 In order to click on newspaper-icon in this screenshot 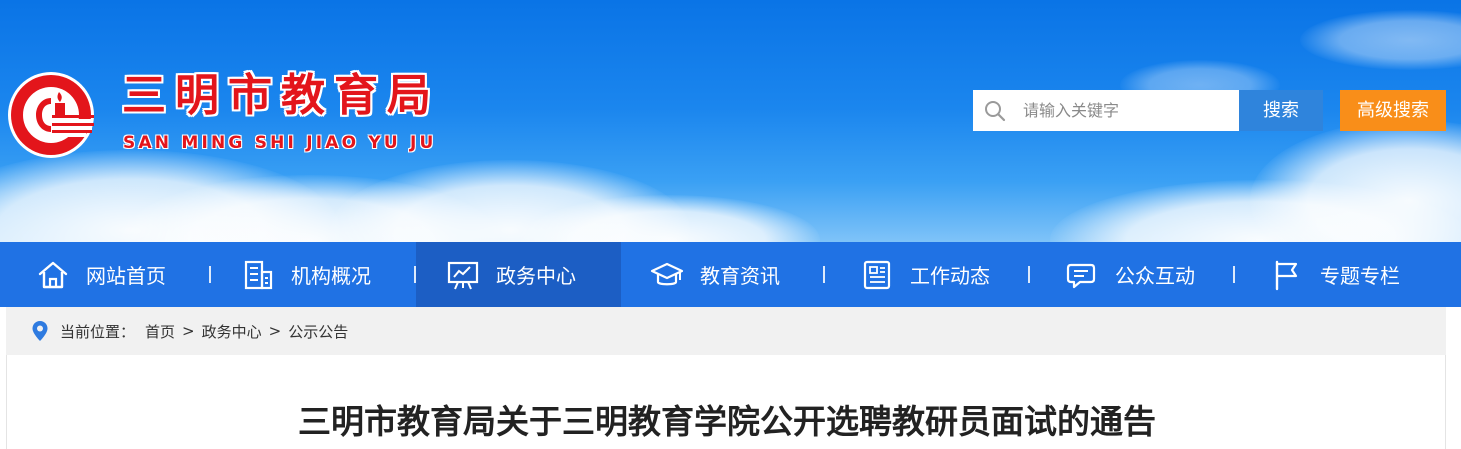, I will do `click(877, 274)`.